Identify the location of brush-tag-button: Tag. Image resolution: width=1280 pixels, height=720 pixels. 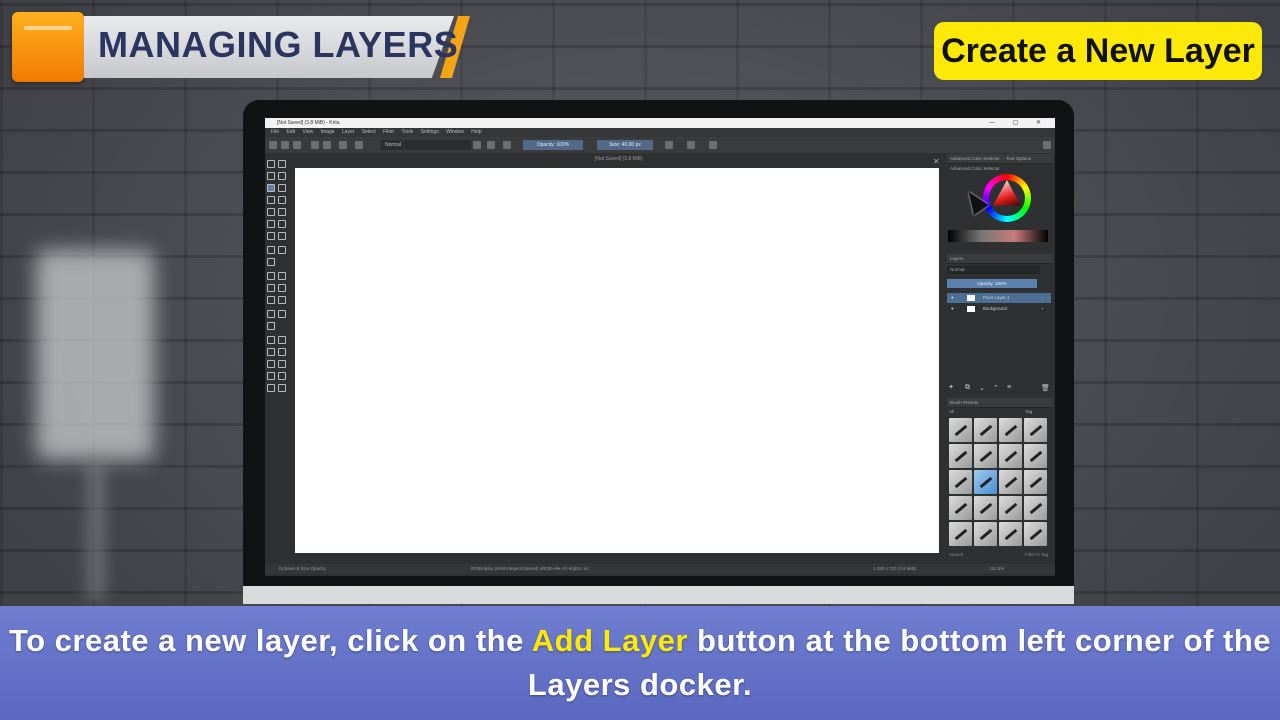
(1028, 411).